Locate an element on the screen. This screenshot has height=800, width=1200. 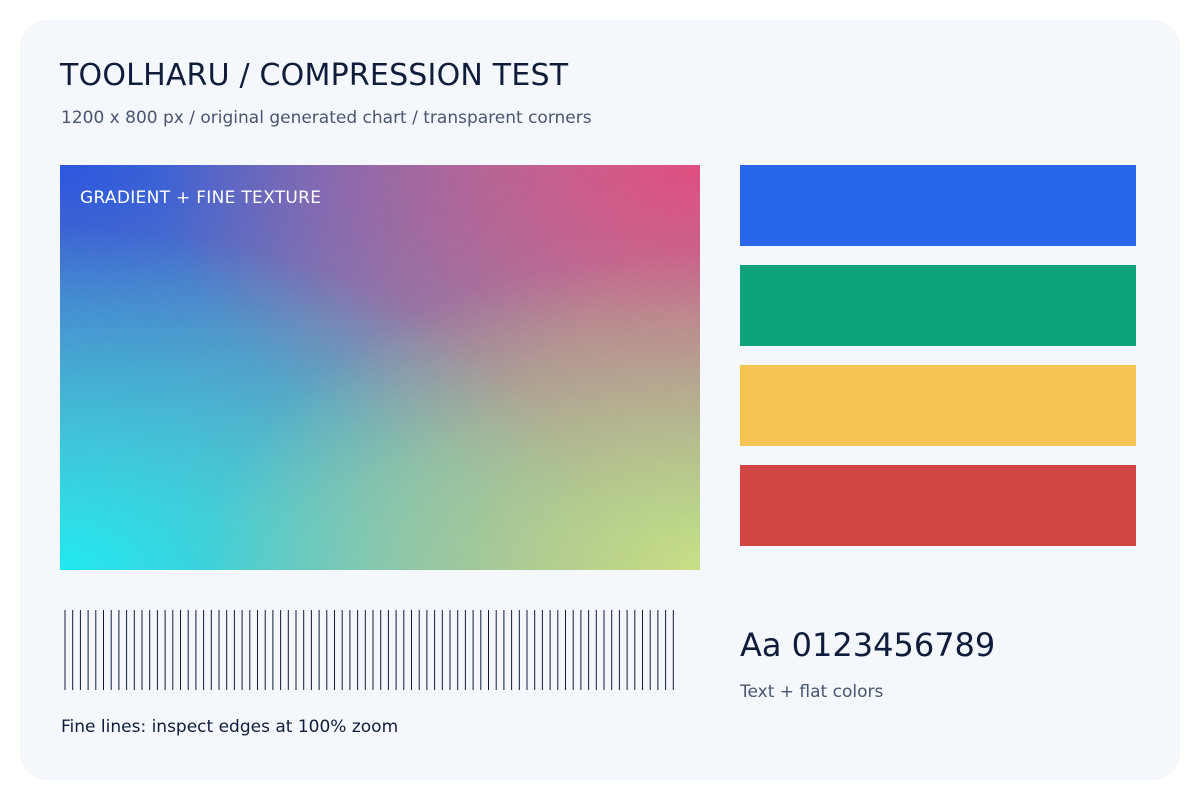
fine-lines-pattern is located at coordinates (369, 650).